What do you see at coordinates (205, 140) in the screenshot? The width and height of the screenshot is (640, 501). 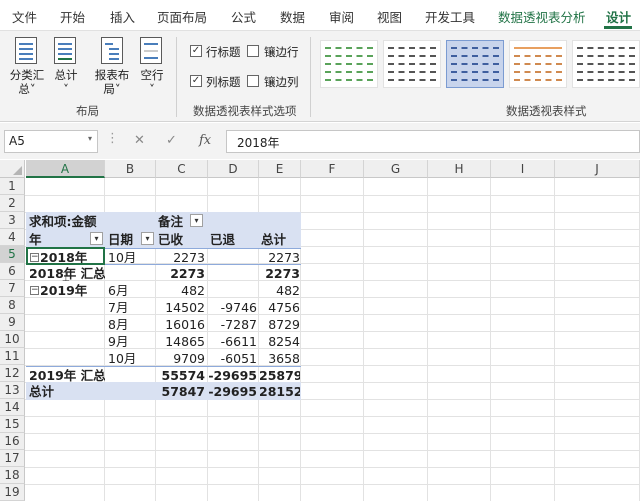 I see `insert-function-icon: fx` at bounding box center [205, 140].